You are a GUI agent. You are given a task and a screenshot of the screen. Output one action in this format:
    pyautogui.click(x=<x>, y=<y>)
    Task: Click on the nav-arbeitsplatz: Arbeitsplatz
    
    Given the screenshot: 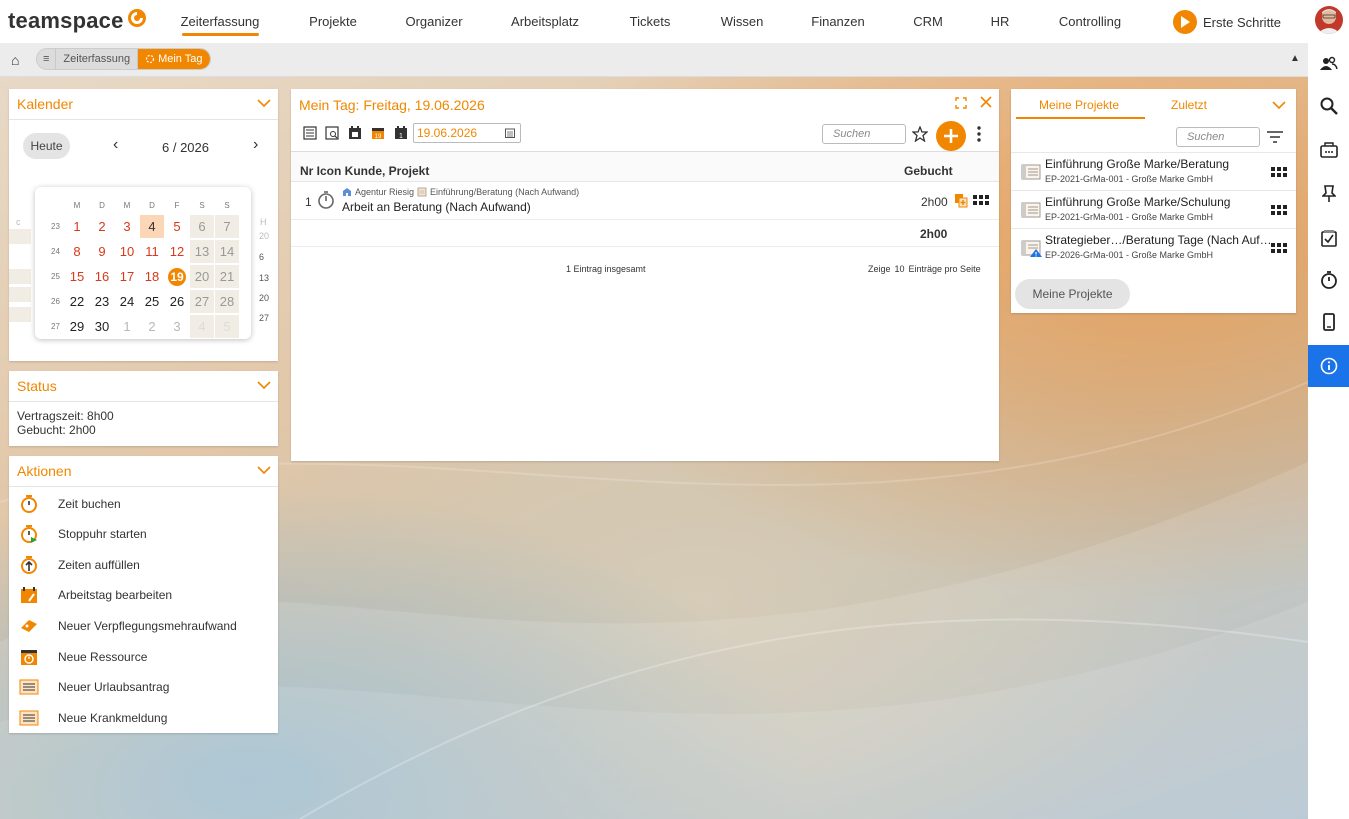 What is the action you would take?
    pyautogui.click(x=545, y=21)
    